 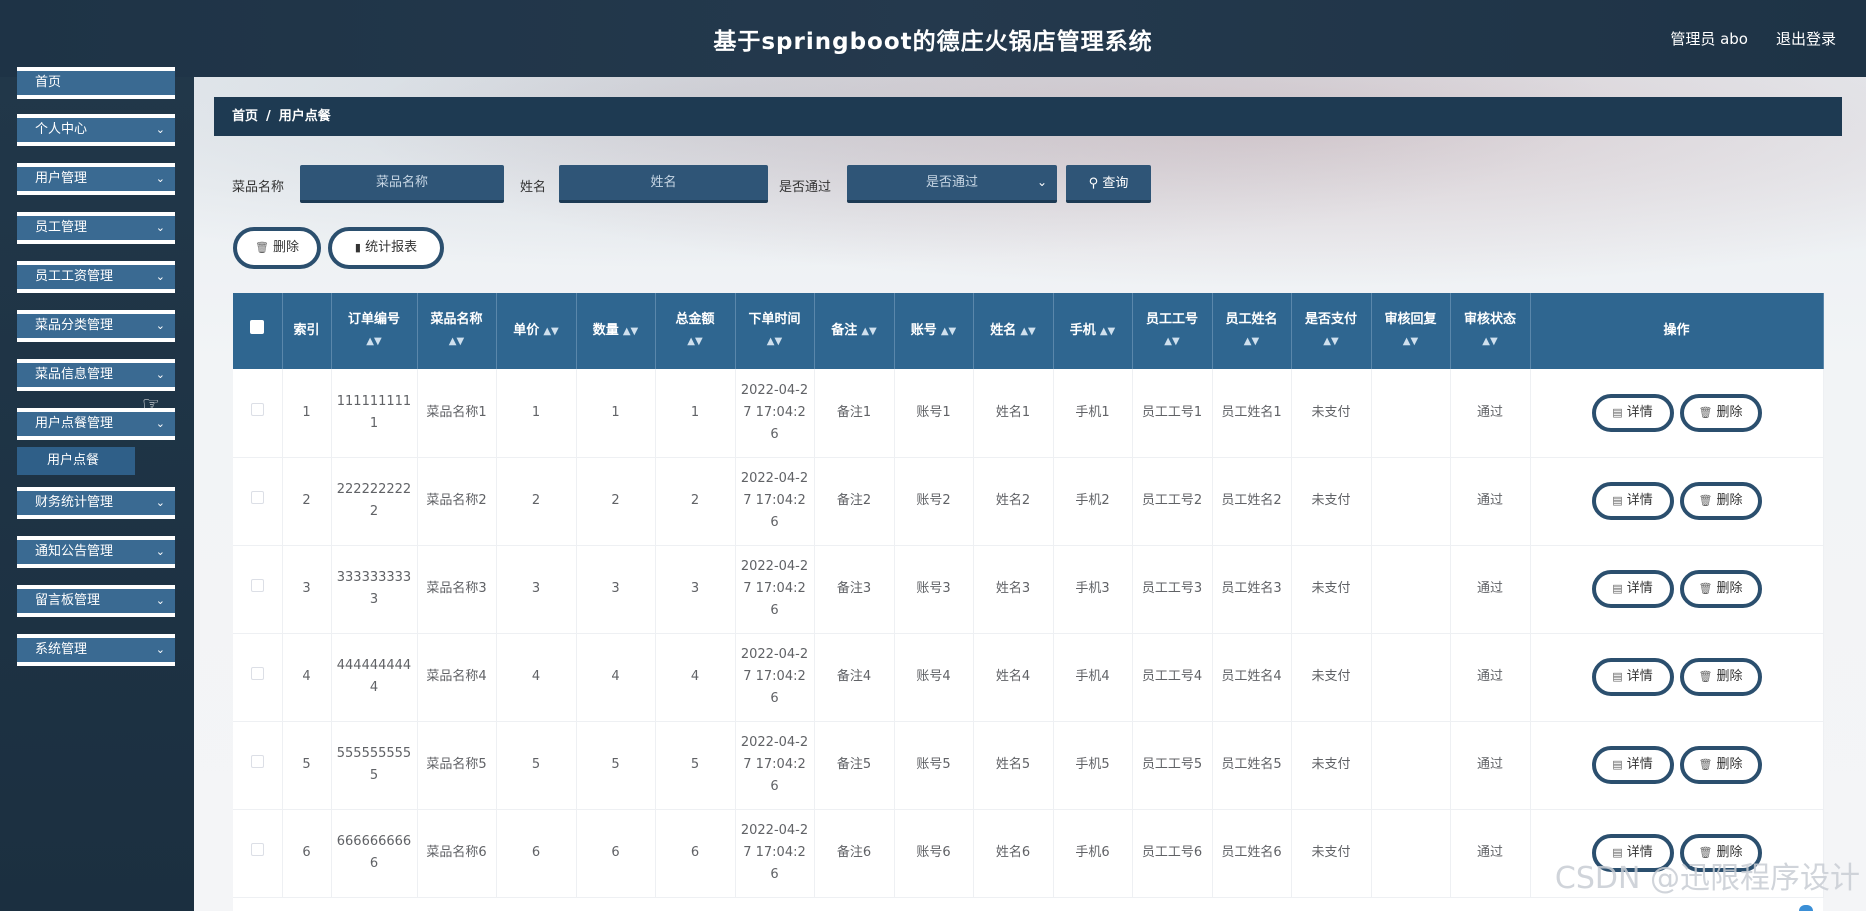 What do you see at coordinates (1806, 38) in the screenshot?
I see `logout-link: 退出登录` at bounding box center [1806, 38].